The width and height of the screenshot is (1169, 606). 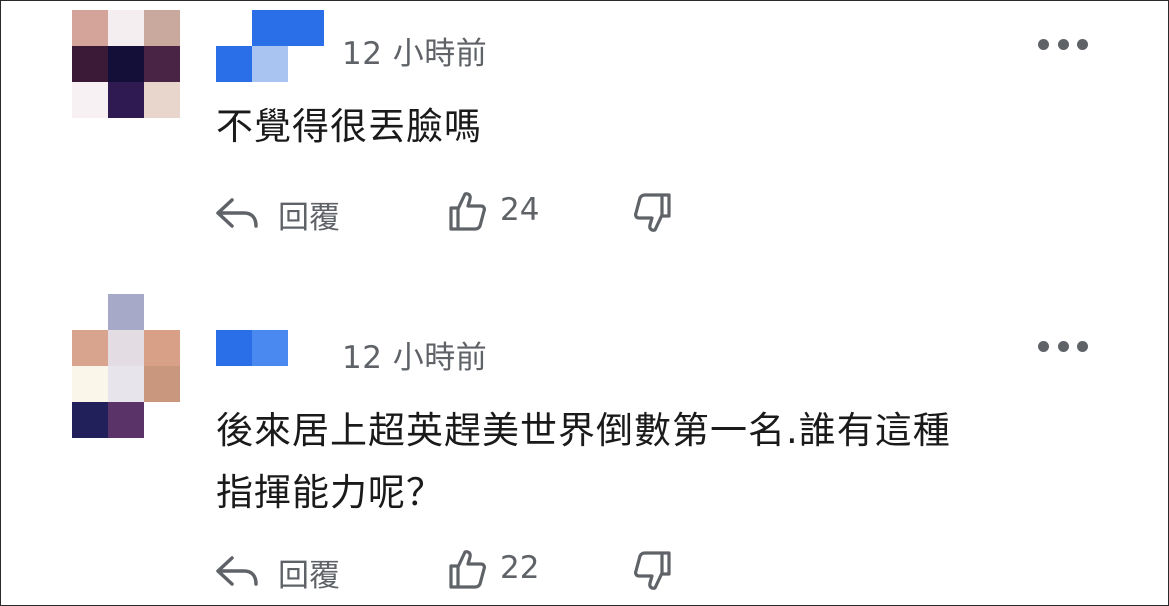 What do you see at coordinates (520, 568) in the screenshot?
I see `like-count: 22` at bounding box center [520, 568].